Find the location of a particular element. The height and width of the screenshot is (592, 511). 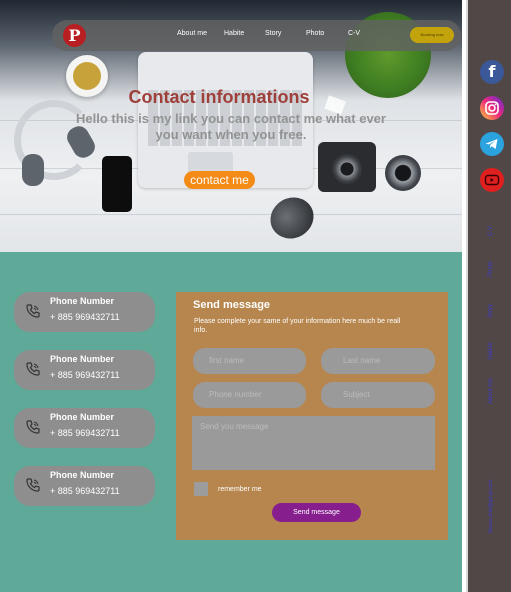

side-link-about-me: About me is located at coordinates (491, 391).